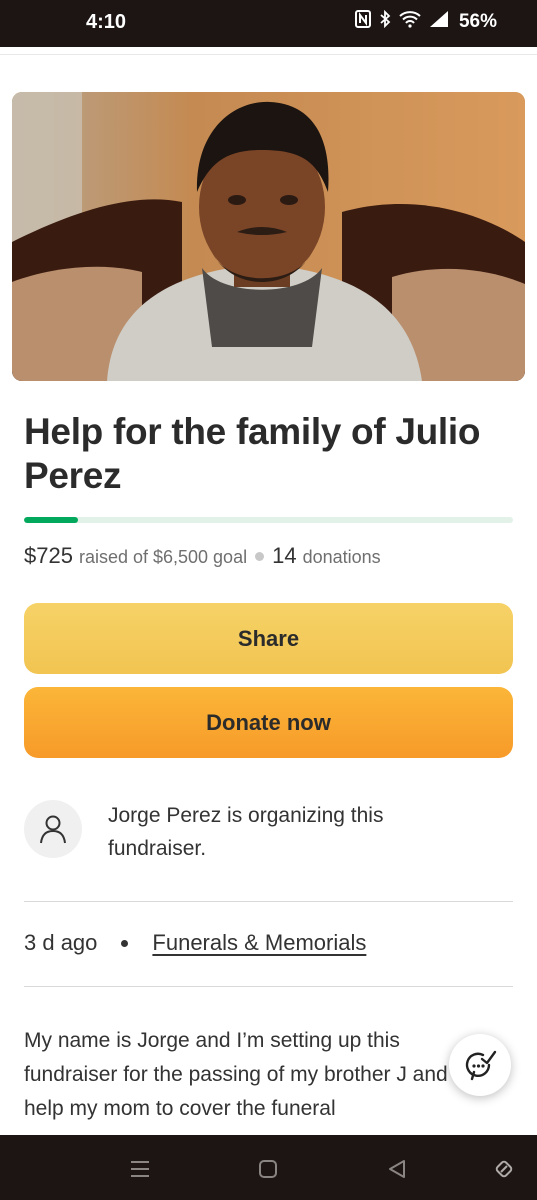  I want to click on donation-label: donations, so click(341, 557).